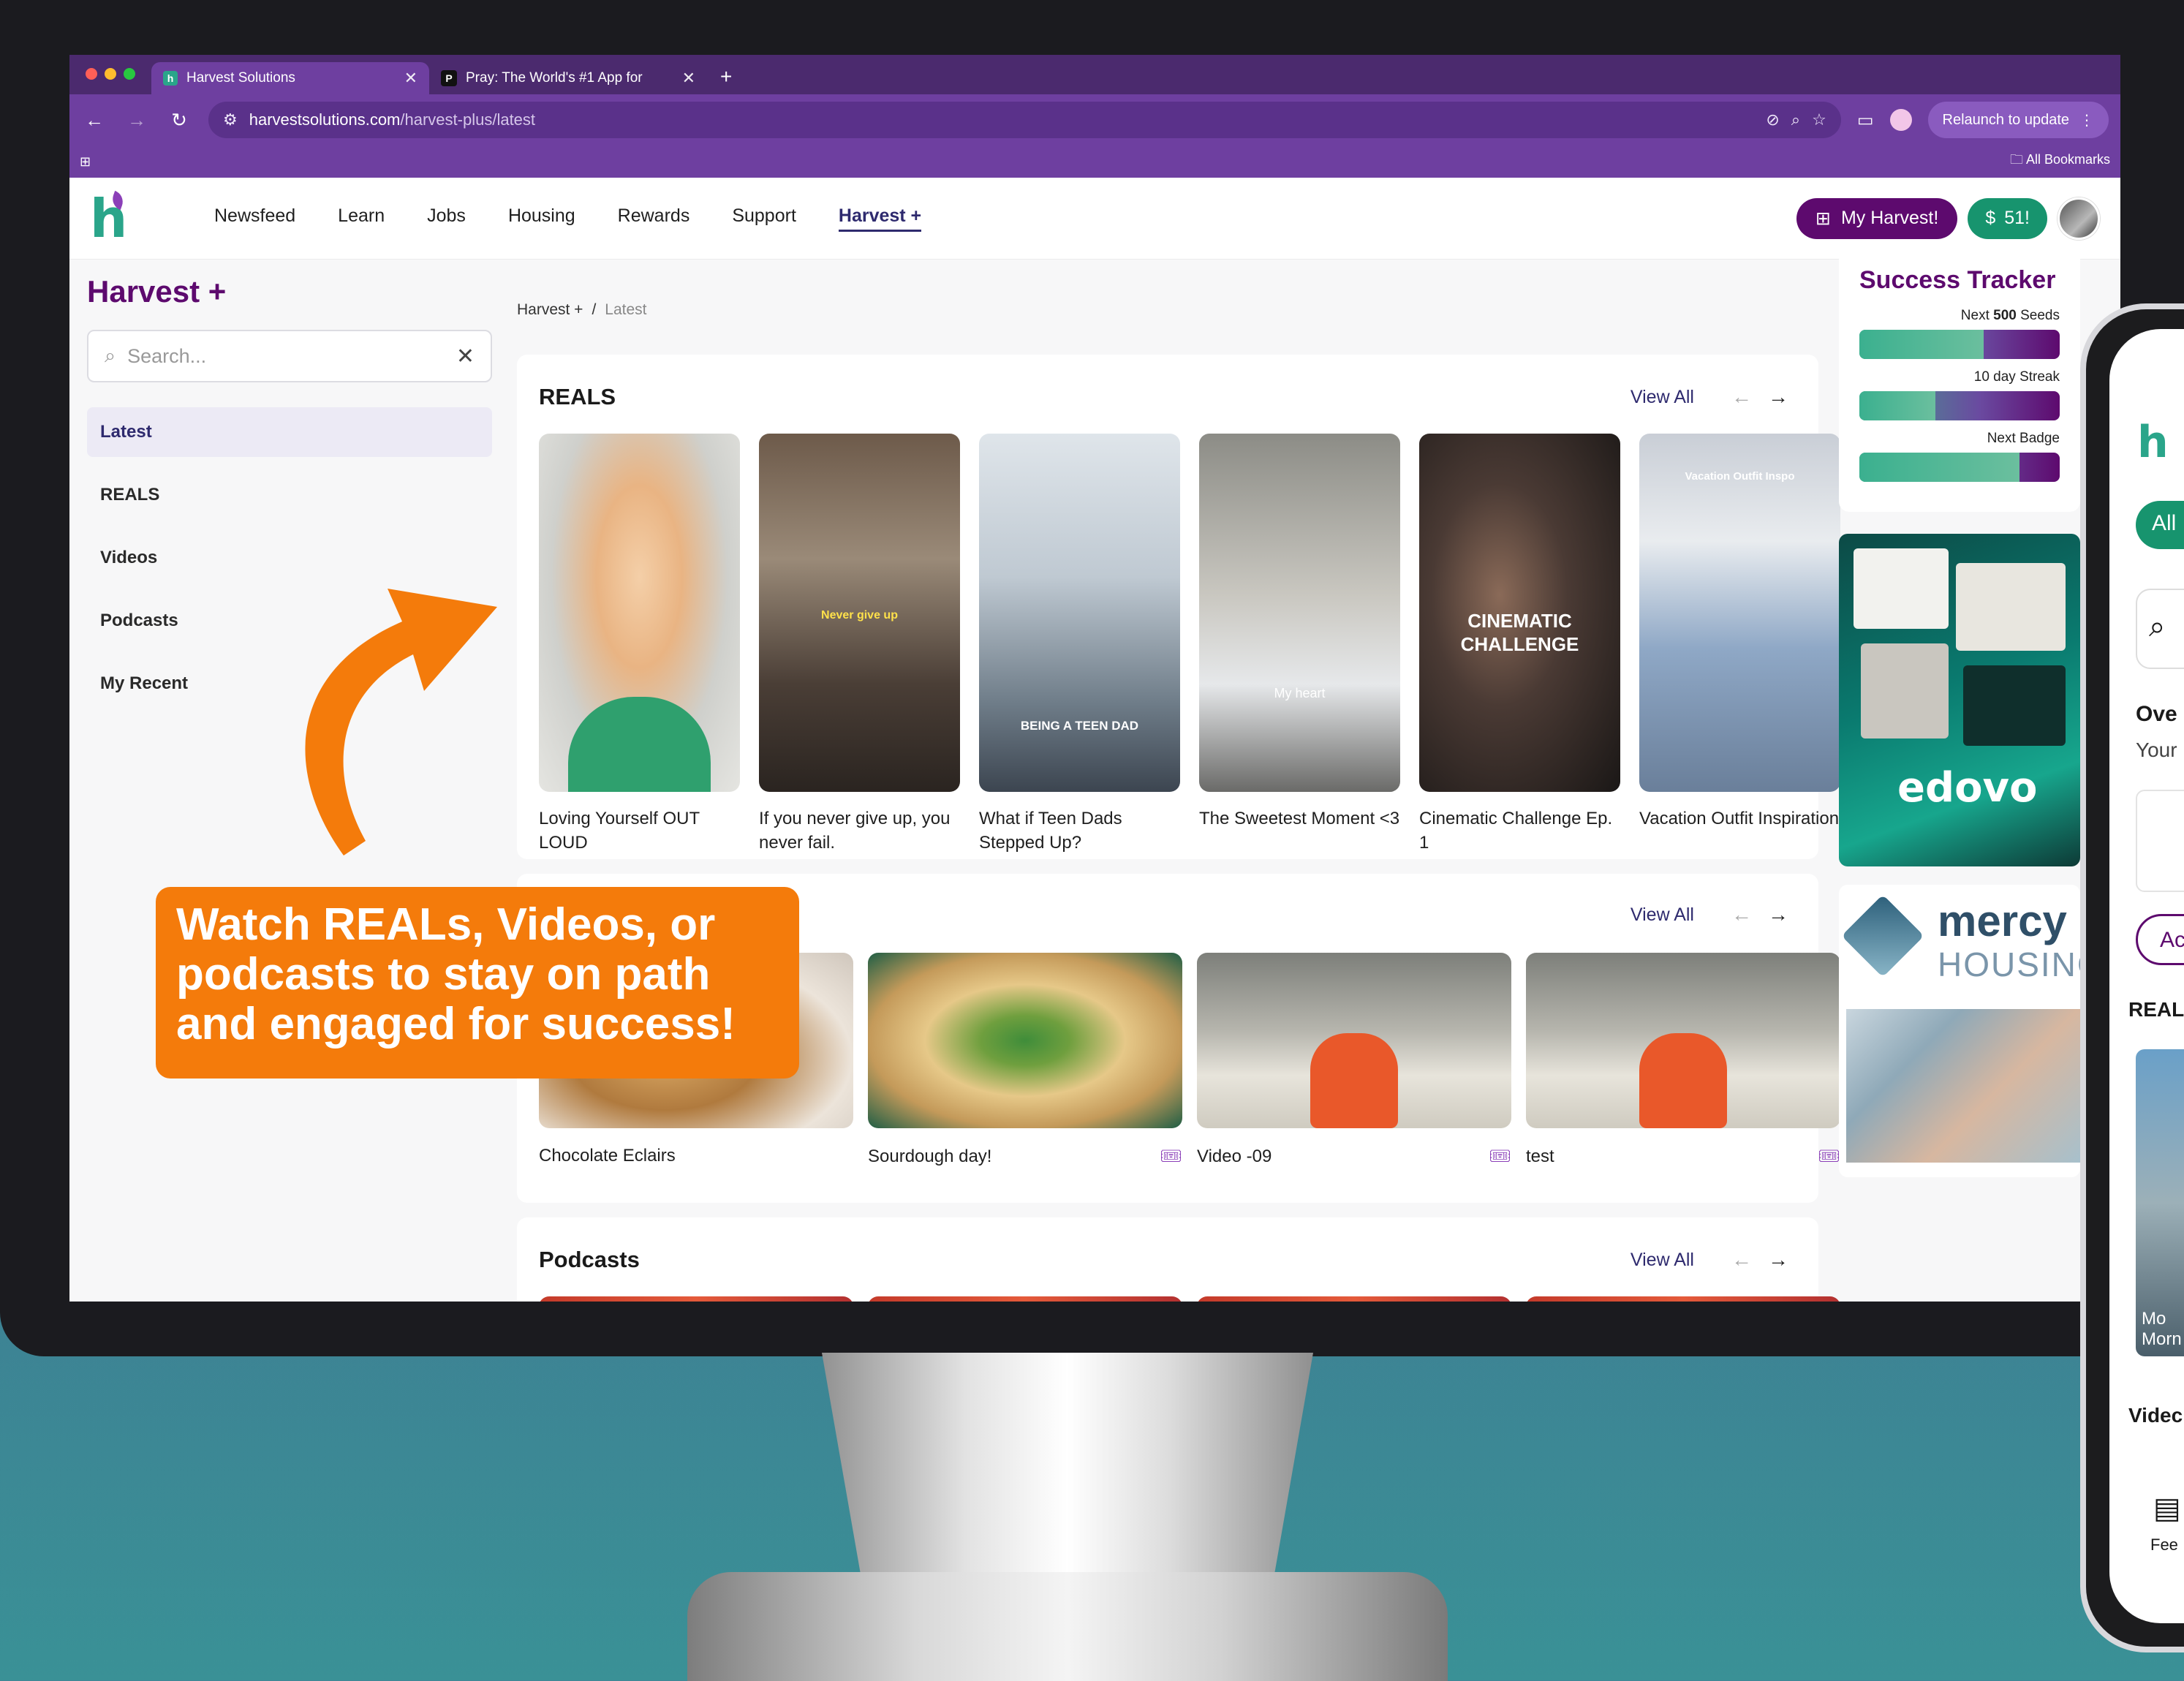 The image size is (2184, 1681). What do you see at coordinates (446, 219) in the screenshot?
I see `nav-jobs: Jobs` at bounding box center [446, 219].